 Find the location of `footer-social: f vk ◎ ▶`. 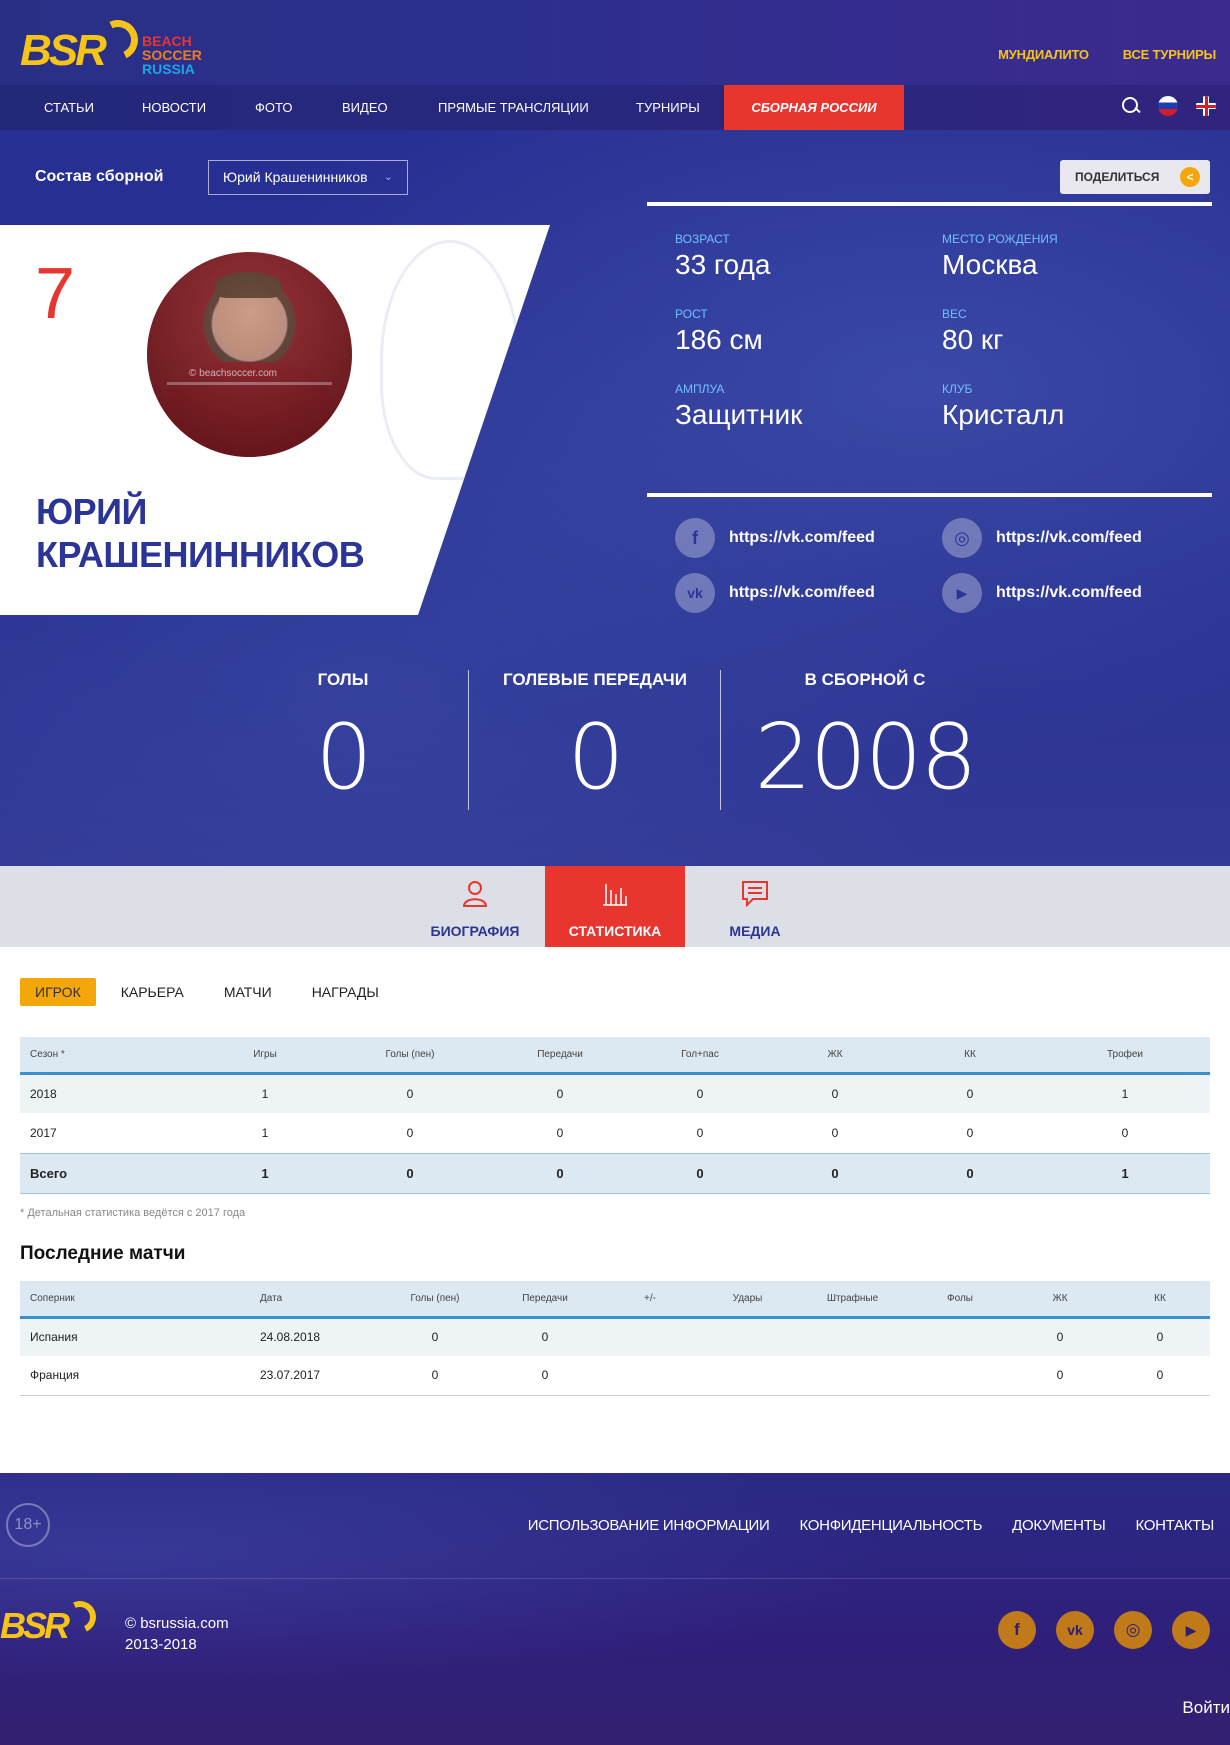

footer-social: f vk ◎ ▶ is located at coordinates (1104, 1630).